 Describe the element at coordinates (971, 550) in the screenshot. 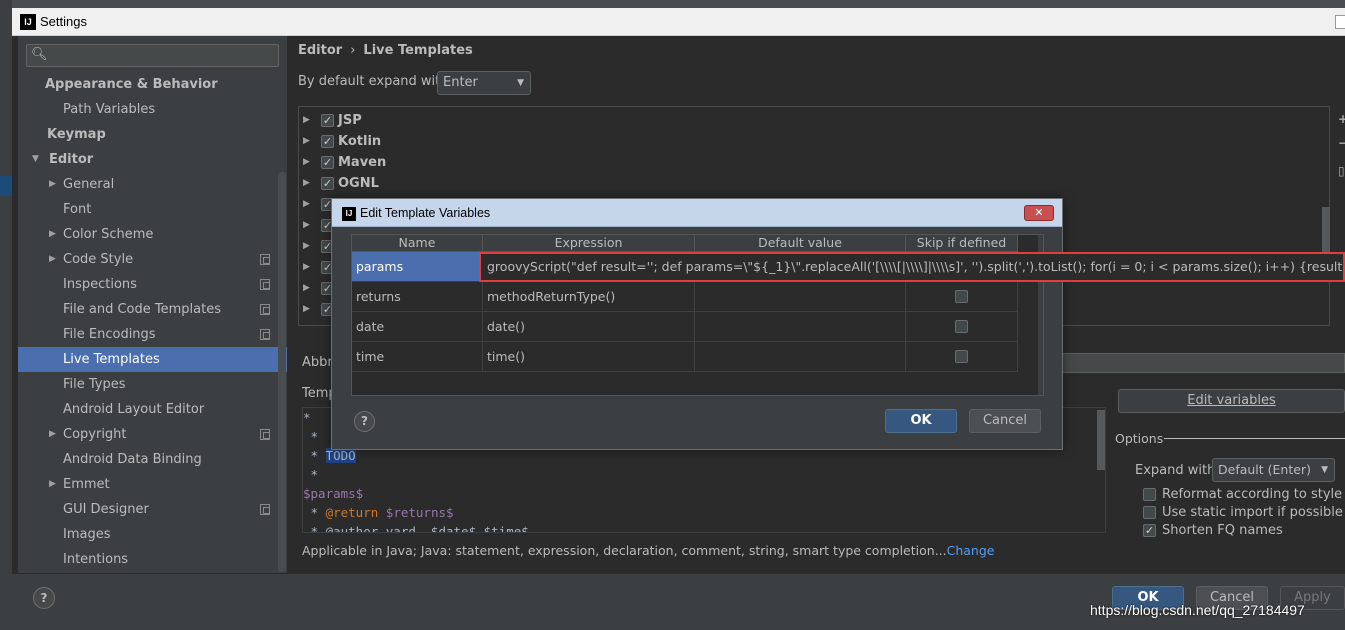

I see `change-link: Change` at that location.